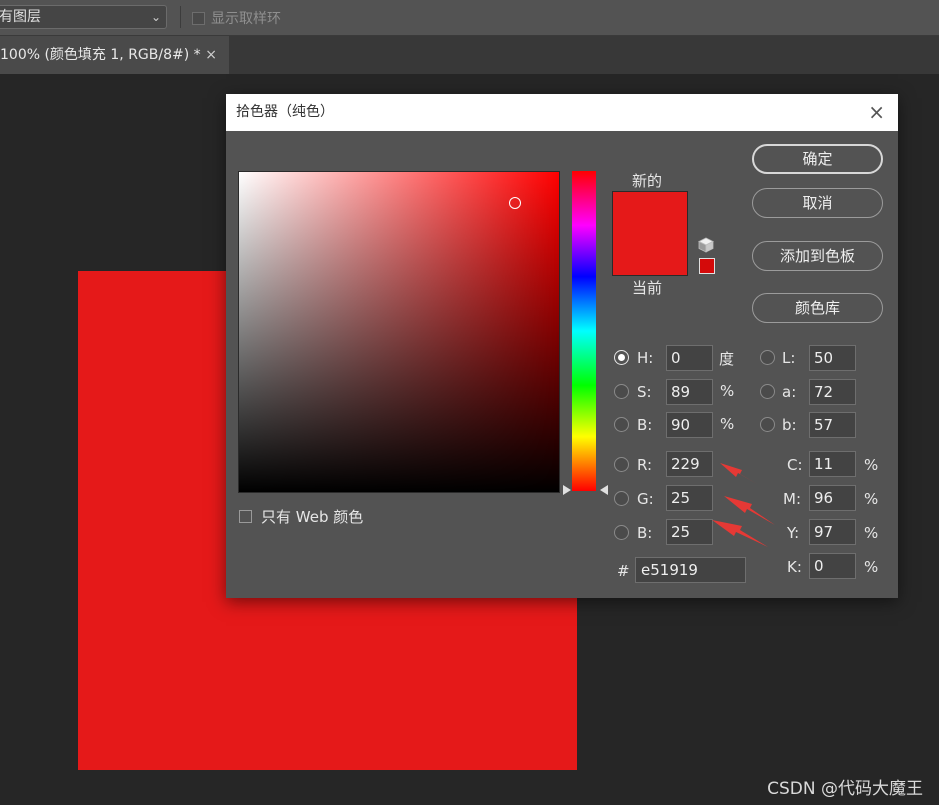 This screenshot has height=805, width=939. What do you see at coordinates (767, 357) in the screenshot?
I see `lab-l-radio` at bounding box center [767, 357].